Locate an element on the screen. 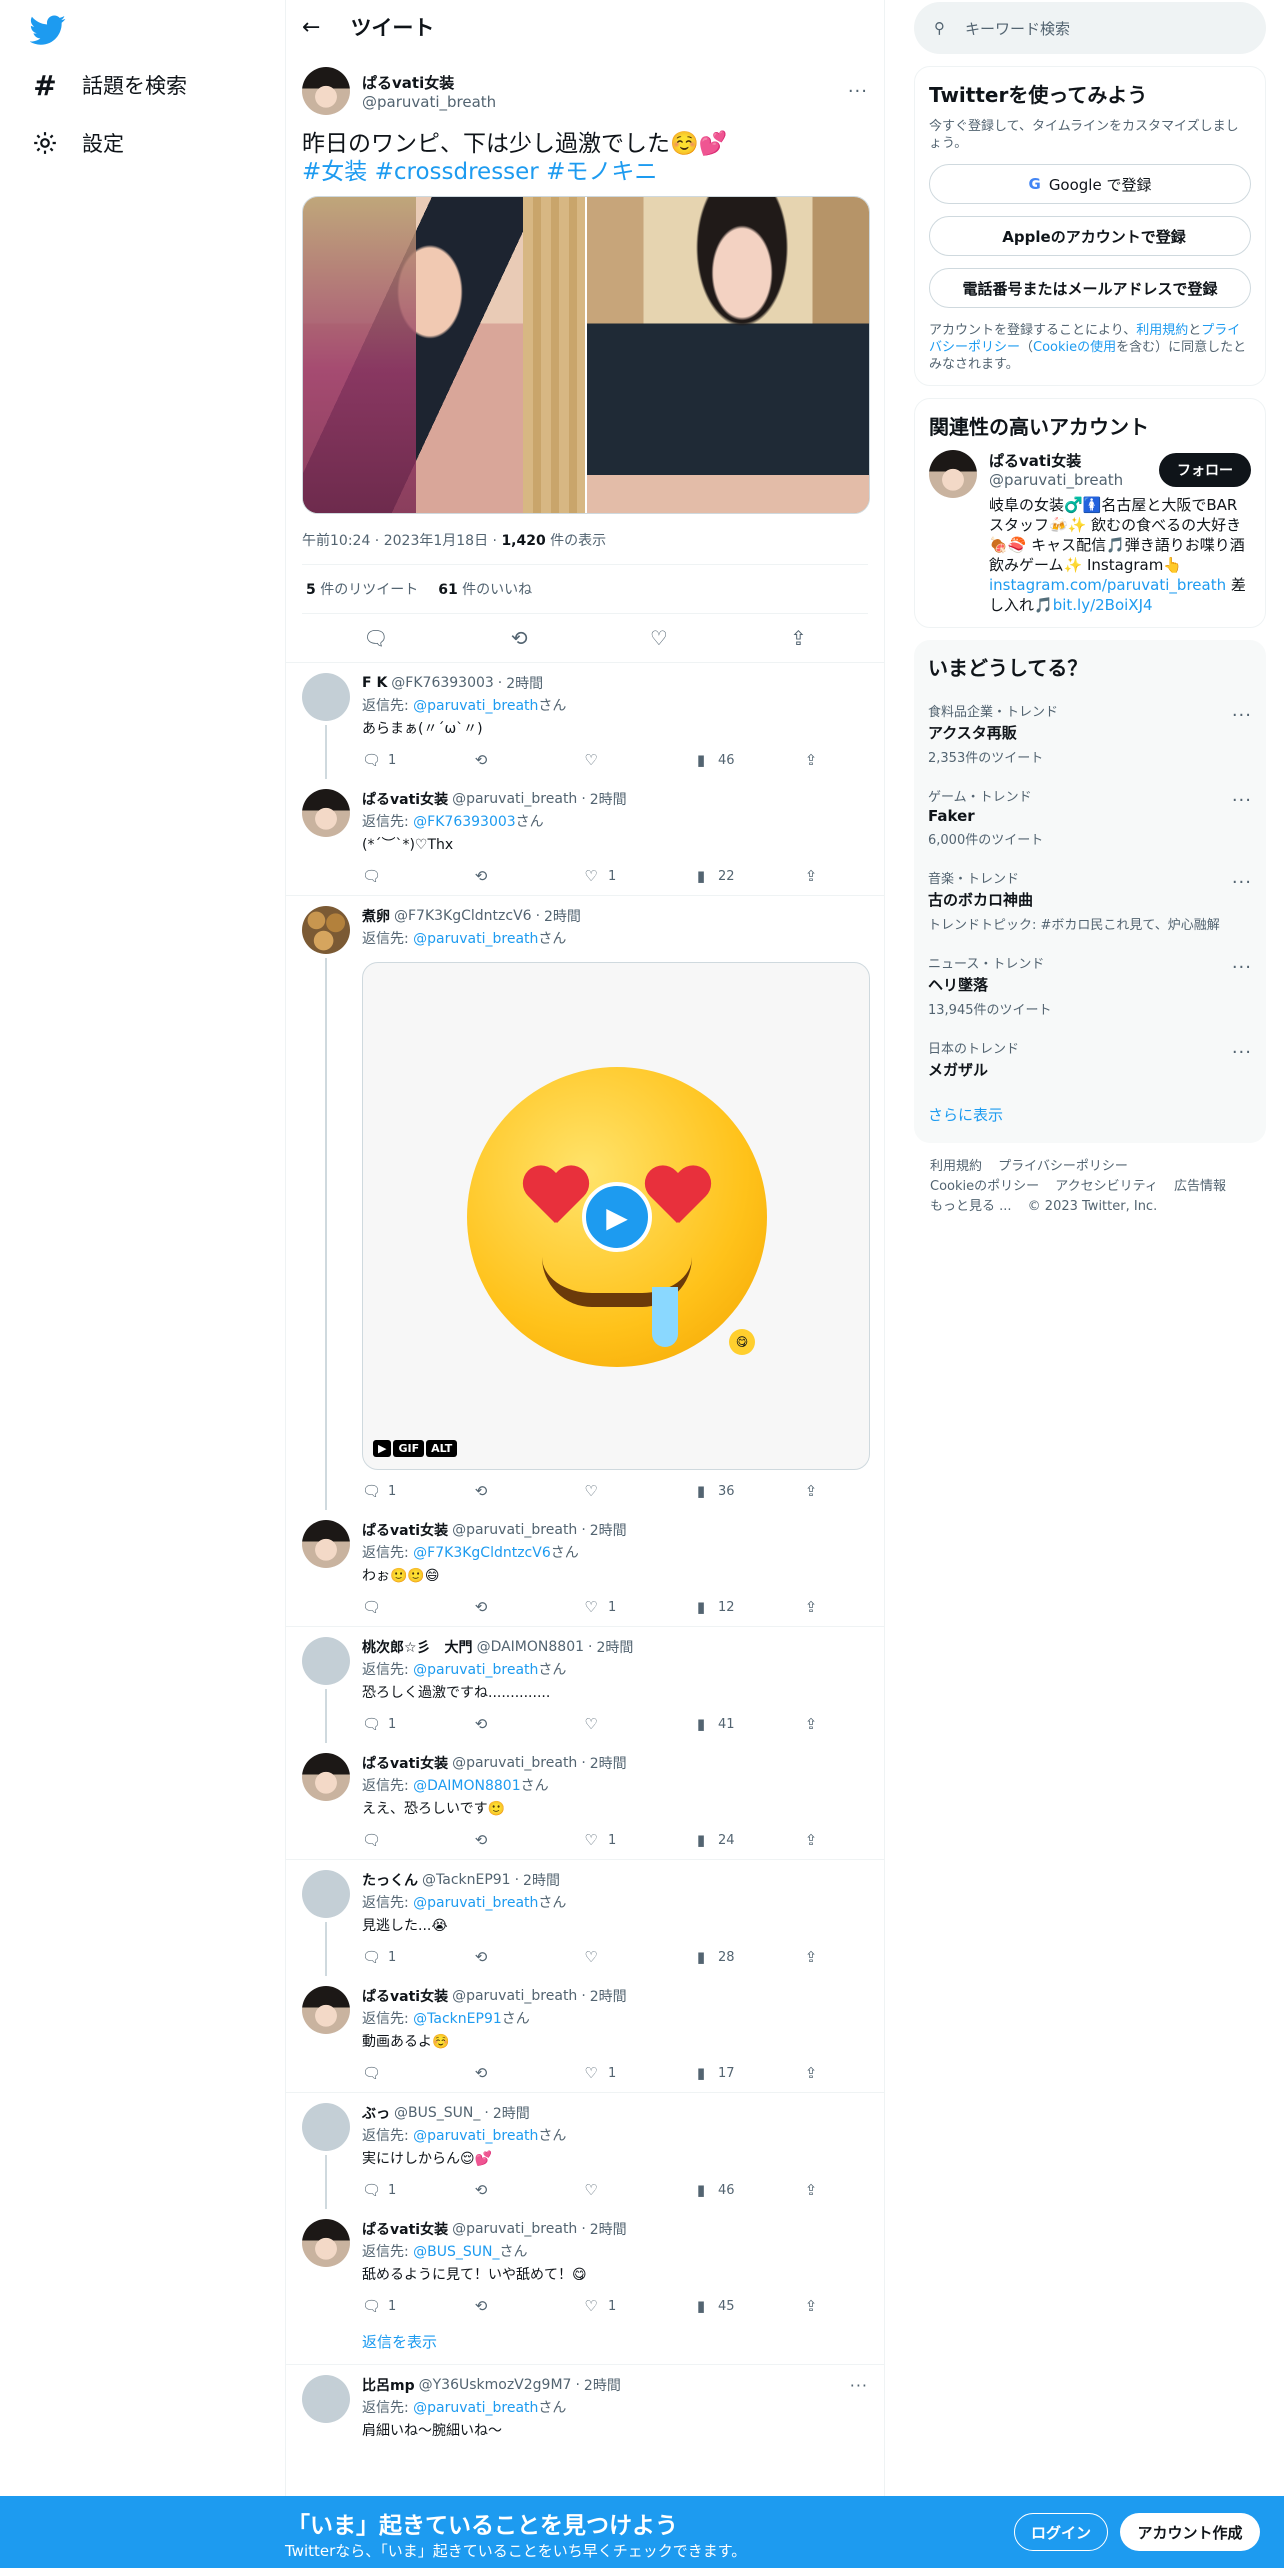  show-replies-link: 返信を表示 is located at coordinates (585, 2344).